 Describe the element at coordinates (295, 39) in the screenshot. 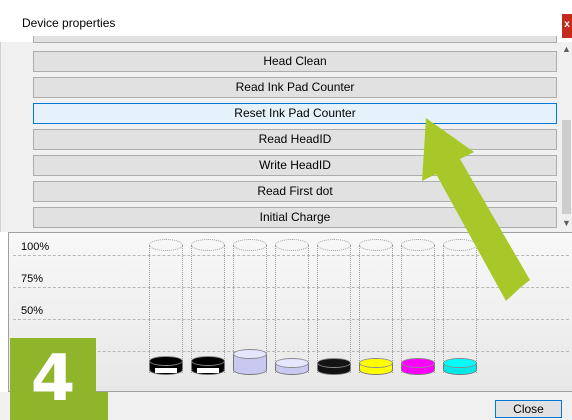

I see `command-button-partial` at that location.